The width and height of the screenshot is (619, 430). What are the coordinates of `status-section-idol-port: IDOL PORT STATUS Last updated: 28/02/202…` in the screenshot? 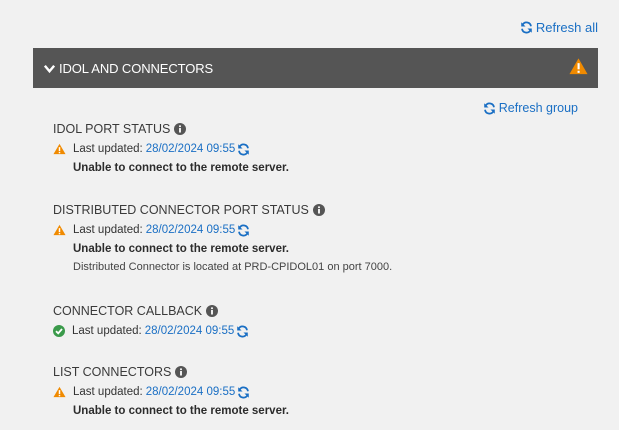 It's located at (171, 147).